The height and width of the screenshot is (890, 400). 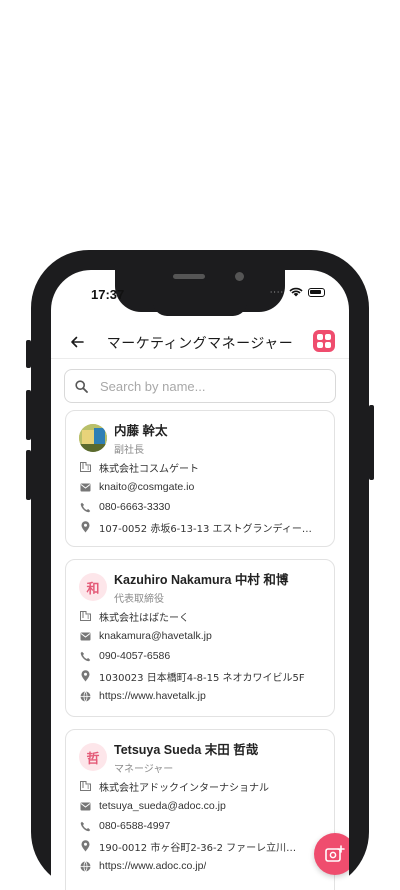 I want to click on phone-row: 090-4057-6586, so click(x=201, y=656).